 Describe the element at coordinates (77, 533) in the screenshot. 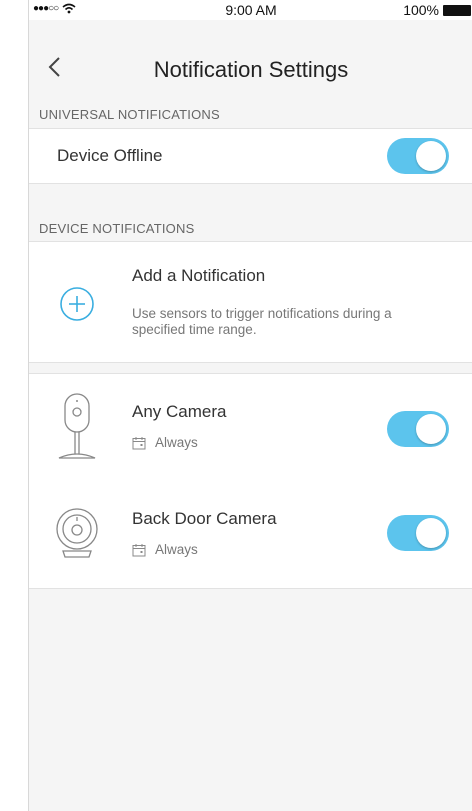

I see `round-camera-icon` at that location.